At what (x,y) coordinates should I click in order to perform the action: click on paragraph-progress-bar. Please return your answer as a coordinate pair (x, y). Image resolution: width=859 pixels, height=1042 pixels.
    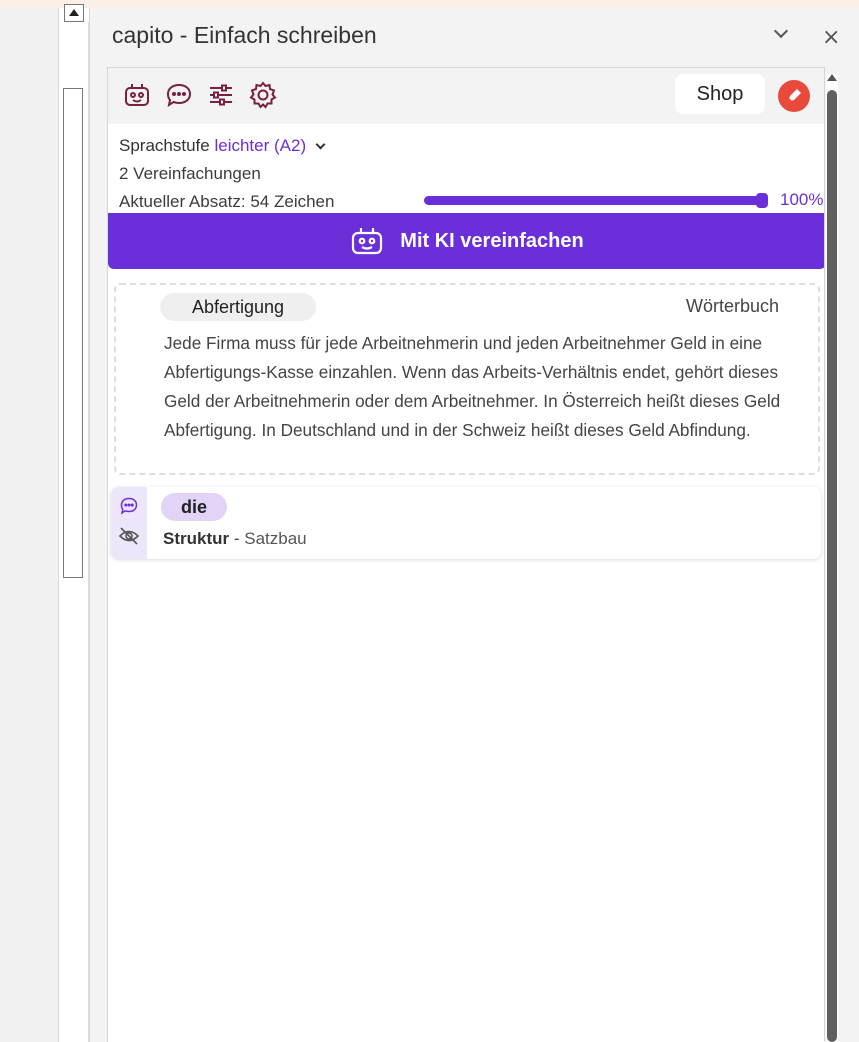
    Looking at the image, I should click on (596, 200).